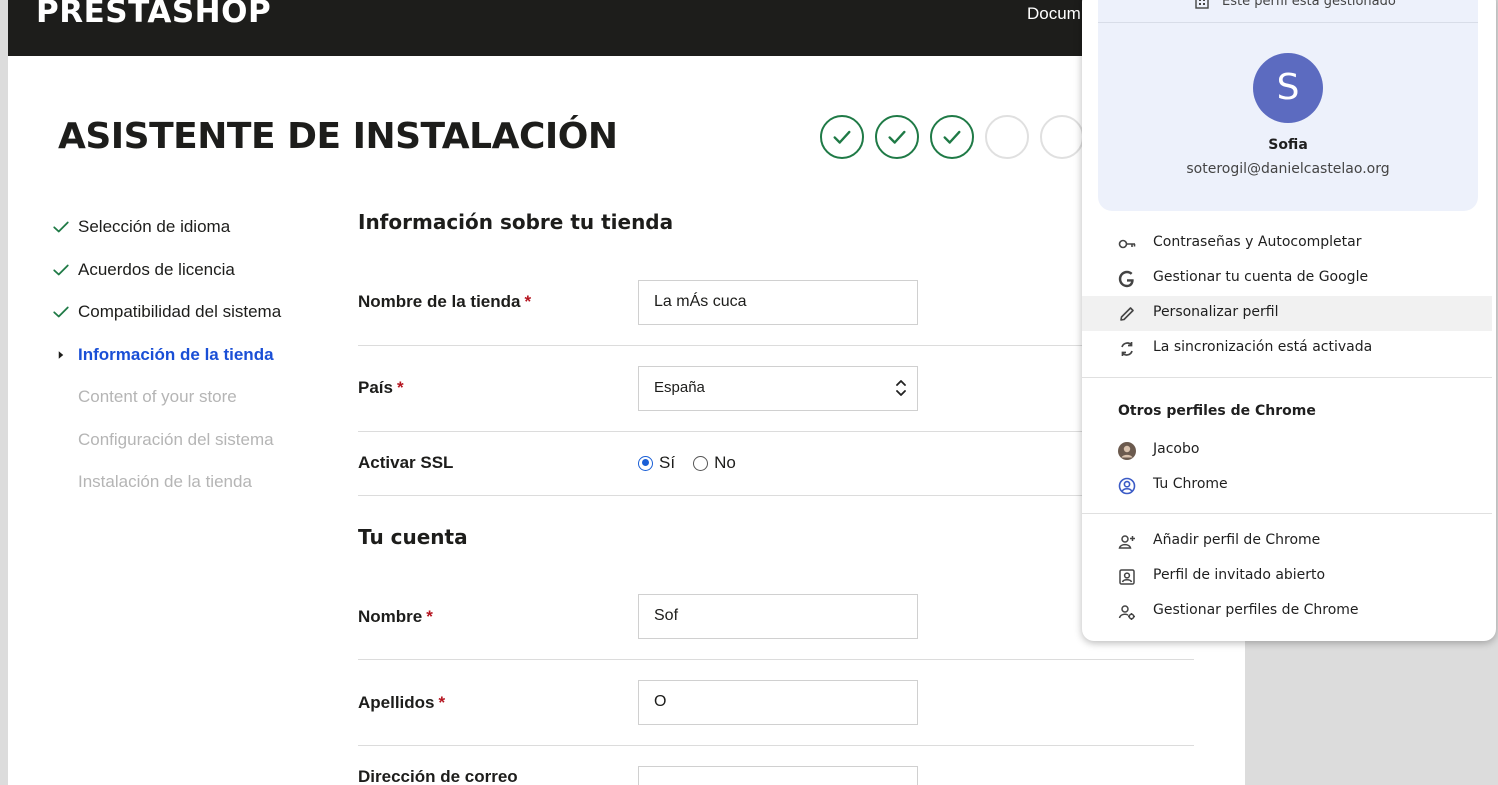 The width and height of the screenshot is (1498, 785). Describe the element at coordinates (445, 301) in the screenshot. I see `store-name-label: Nombre de la tienda *` at that location.